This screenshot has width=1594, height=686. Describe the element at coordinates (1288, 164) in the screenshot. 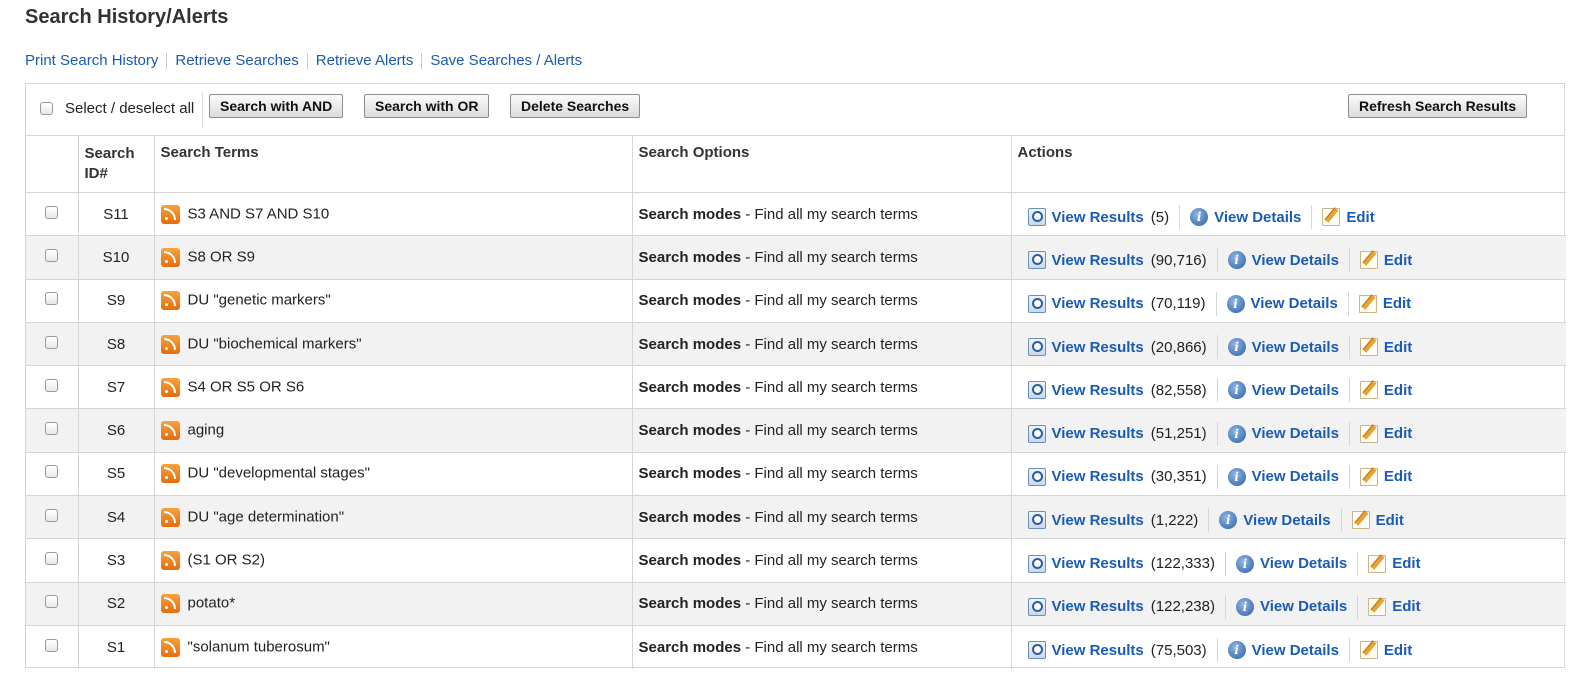

I see `actions-column-header: Actions` at that location.